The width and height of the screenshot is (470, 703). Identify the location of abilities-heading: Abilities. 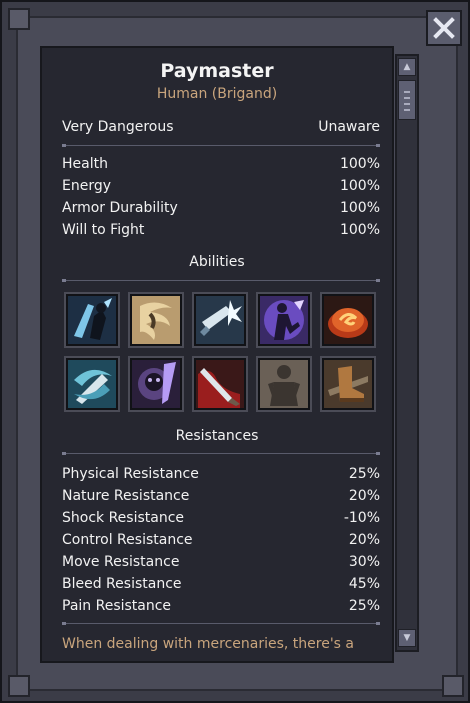
(217, 262).